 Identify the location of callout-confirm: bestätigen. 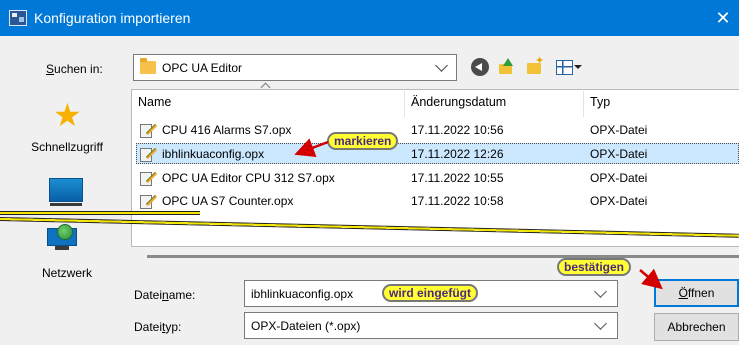
(594, 267).